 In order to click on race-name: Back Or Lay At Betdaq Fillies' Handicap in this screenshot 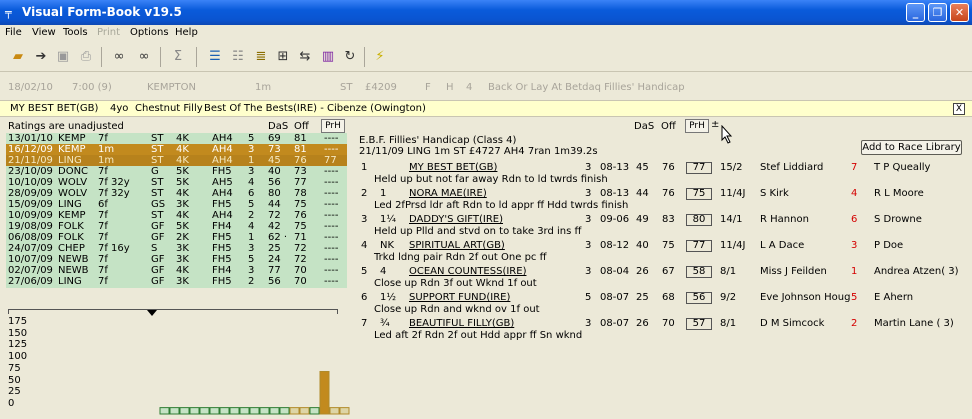, I will do `click(586, 87)`.